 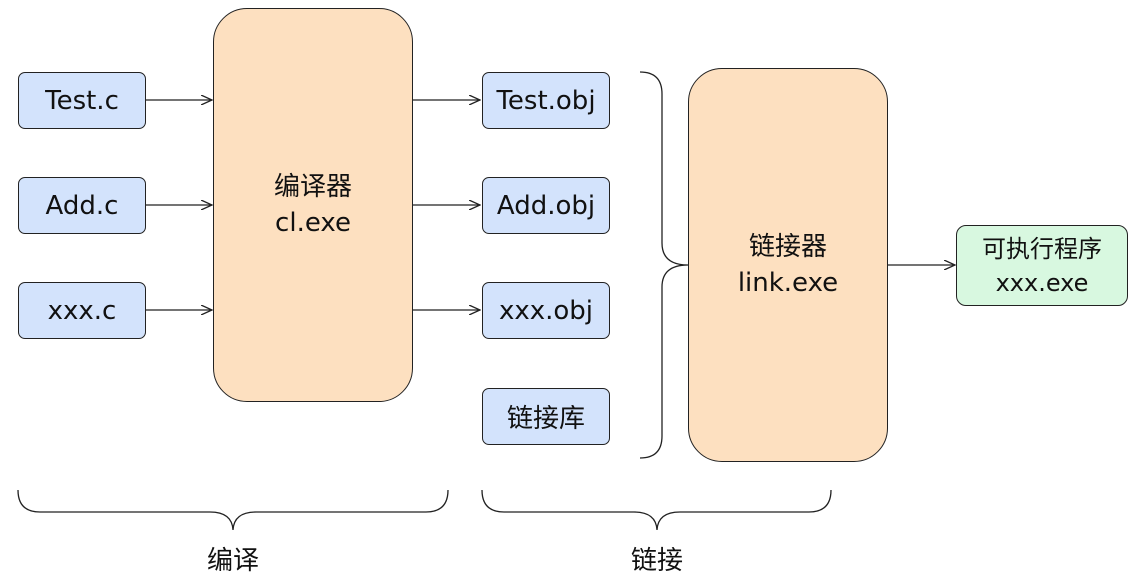 What do you see at coordinates (313, 205) in the screenshot?
I see `compiler-box: 编译器 cl.exe` at bounding box center [313, 205].